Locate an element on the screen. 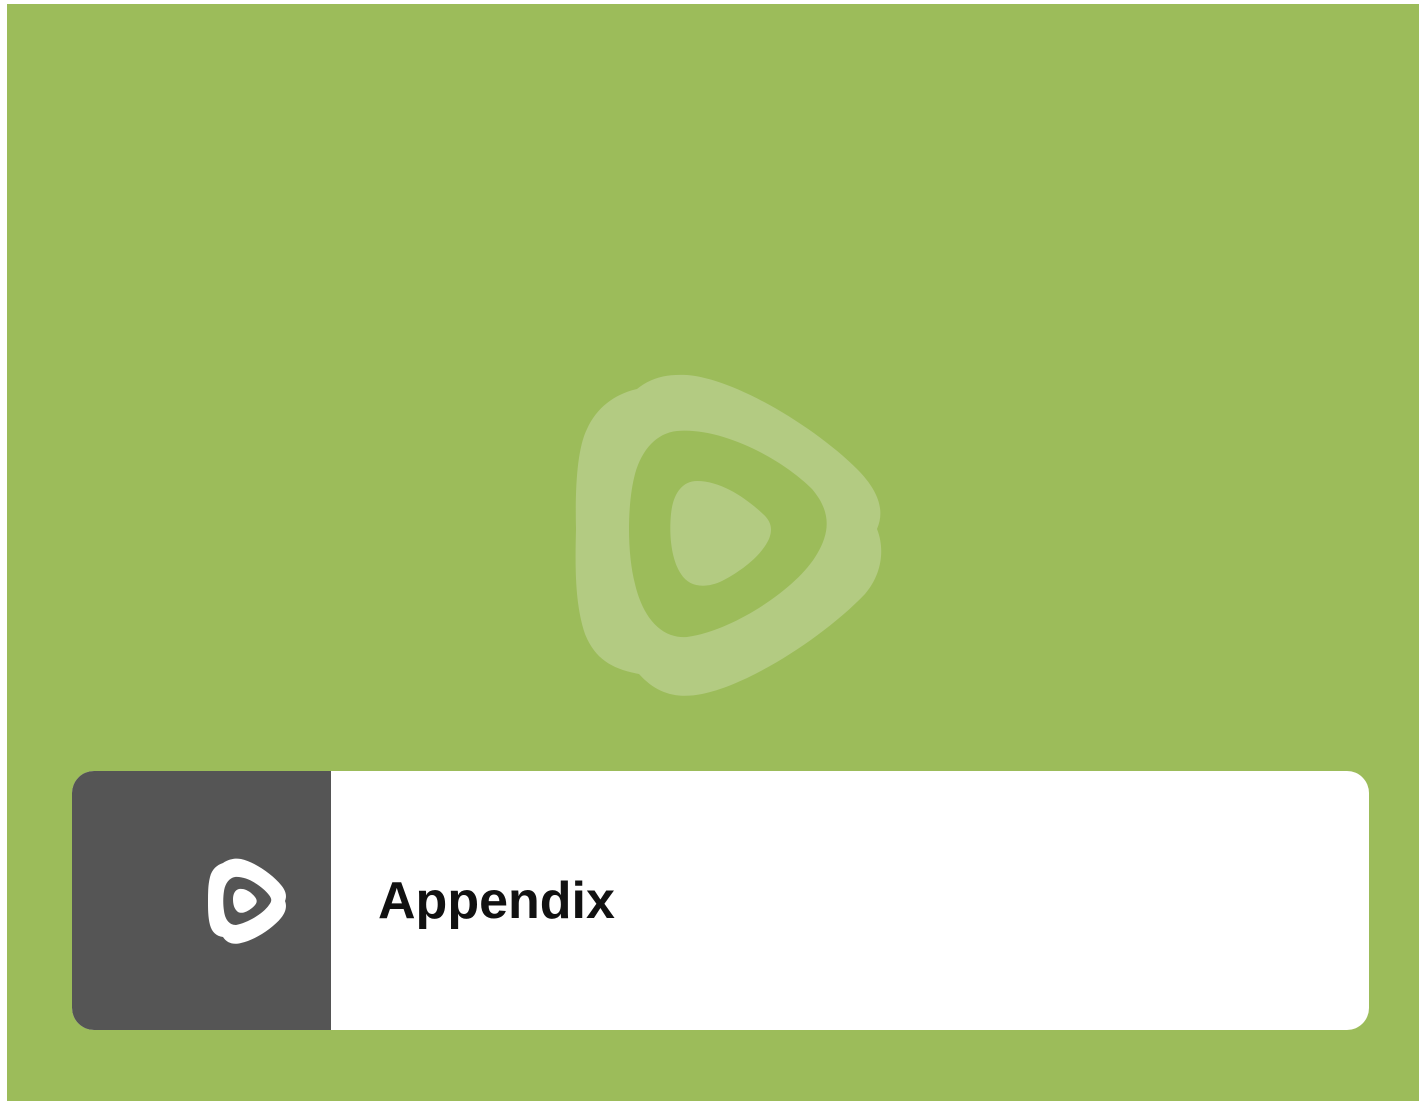 This screenshot has height=1103, width=1422. section-title: Appendix is located at coordinates (496, 901).